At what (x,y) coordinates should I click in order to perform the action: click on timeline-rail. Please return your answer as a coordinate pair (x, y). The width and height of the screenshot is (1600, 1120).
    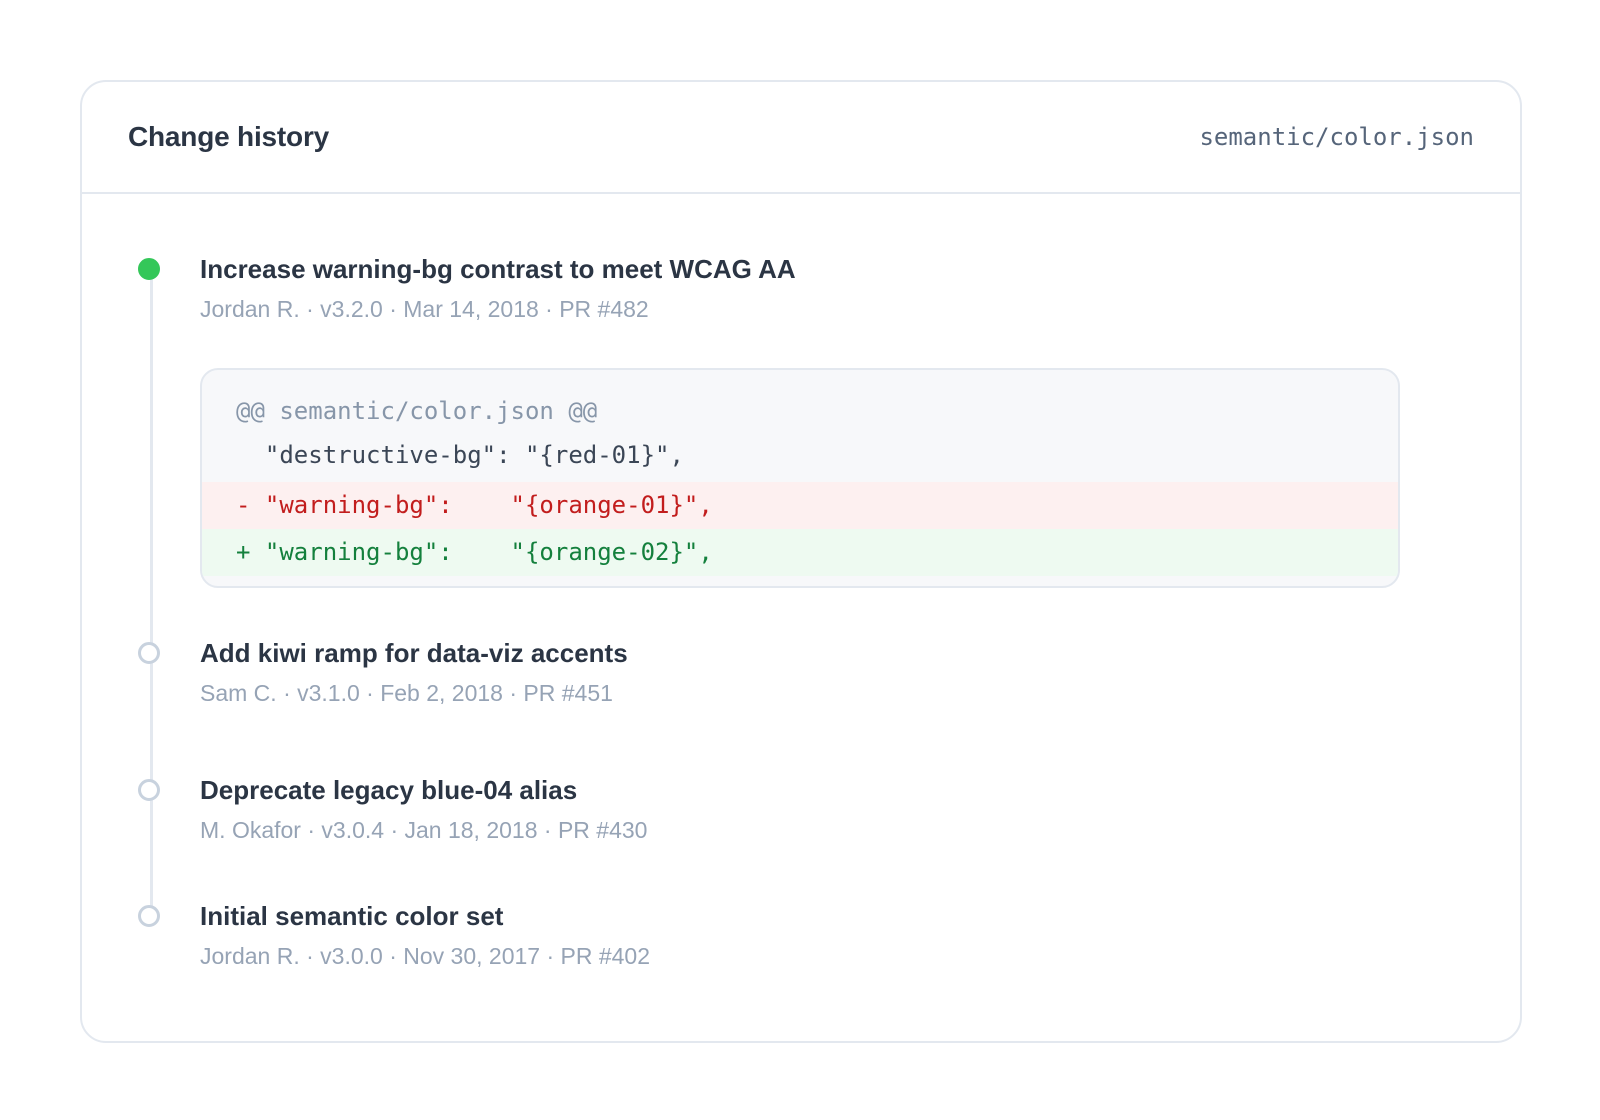
    Looking at the image, I should click on (151, 599).